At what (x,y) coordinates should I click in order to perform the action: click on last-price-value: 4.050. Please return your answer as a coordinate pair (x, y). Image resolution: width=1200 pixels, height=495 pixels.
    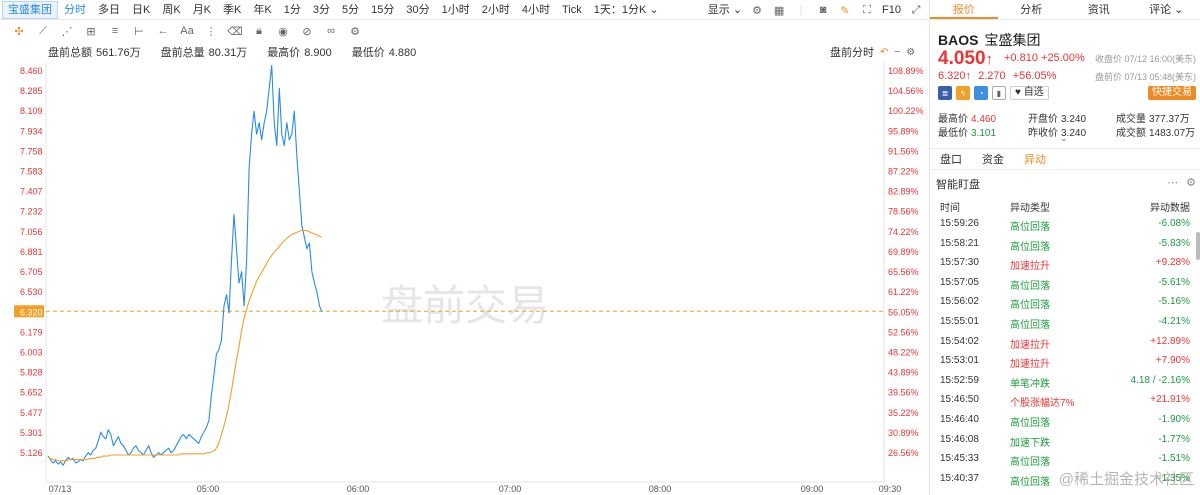
    Looking at the image, I should click on (962, 58).